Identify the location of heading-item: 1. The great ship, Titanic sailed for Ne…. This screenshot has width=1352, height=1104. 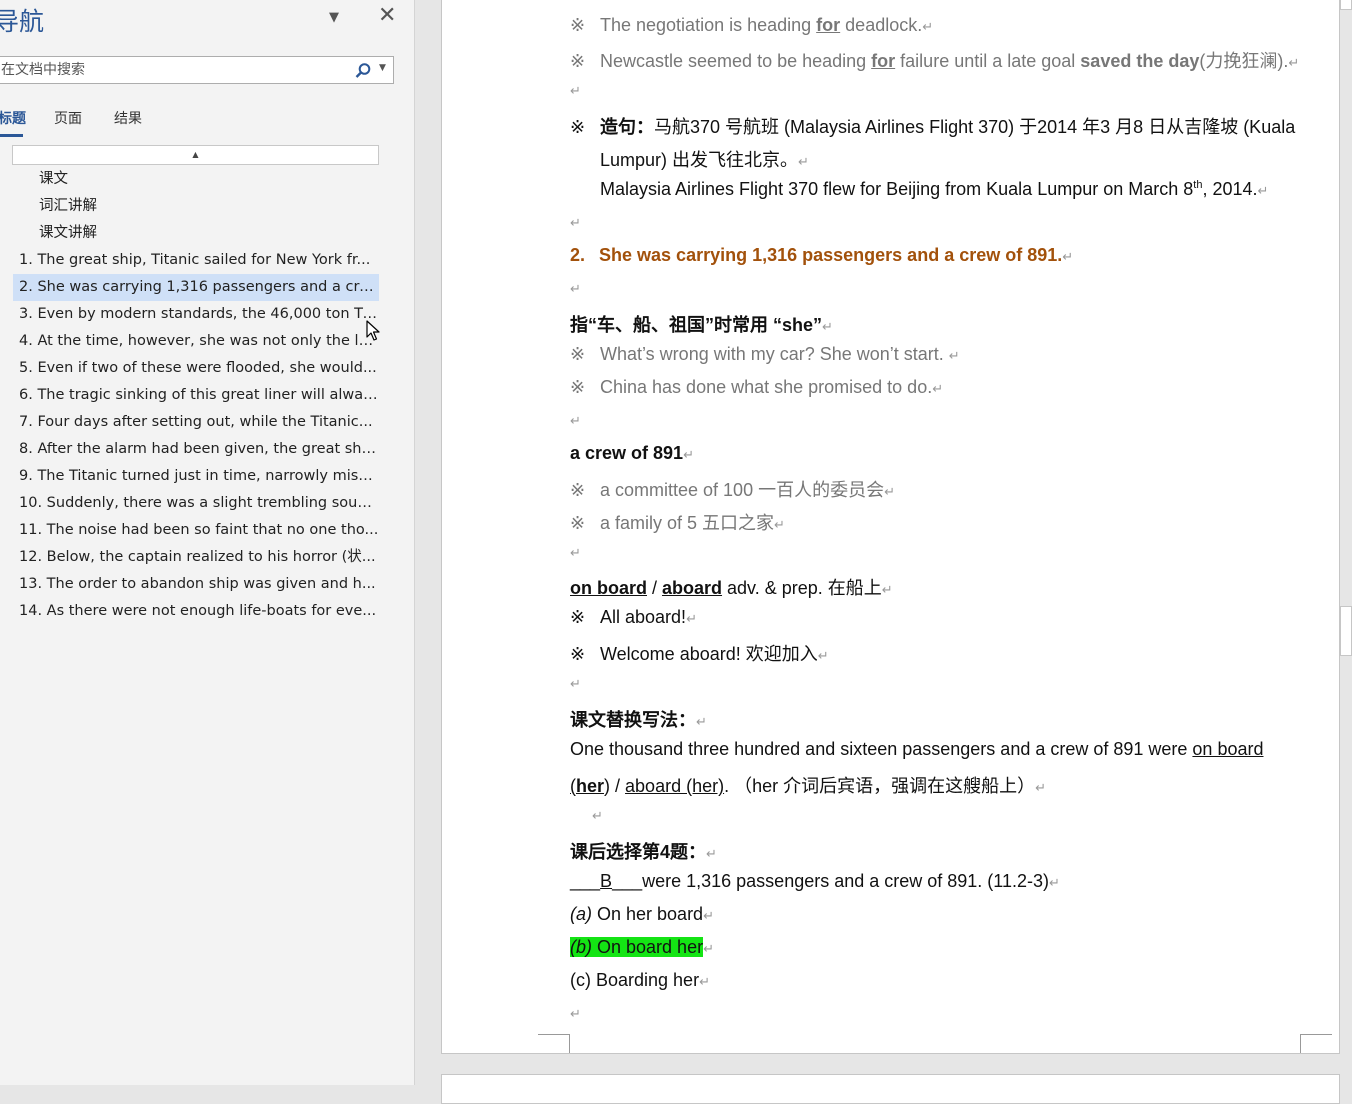
(196, 260).